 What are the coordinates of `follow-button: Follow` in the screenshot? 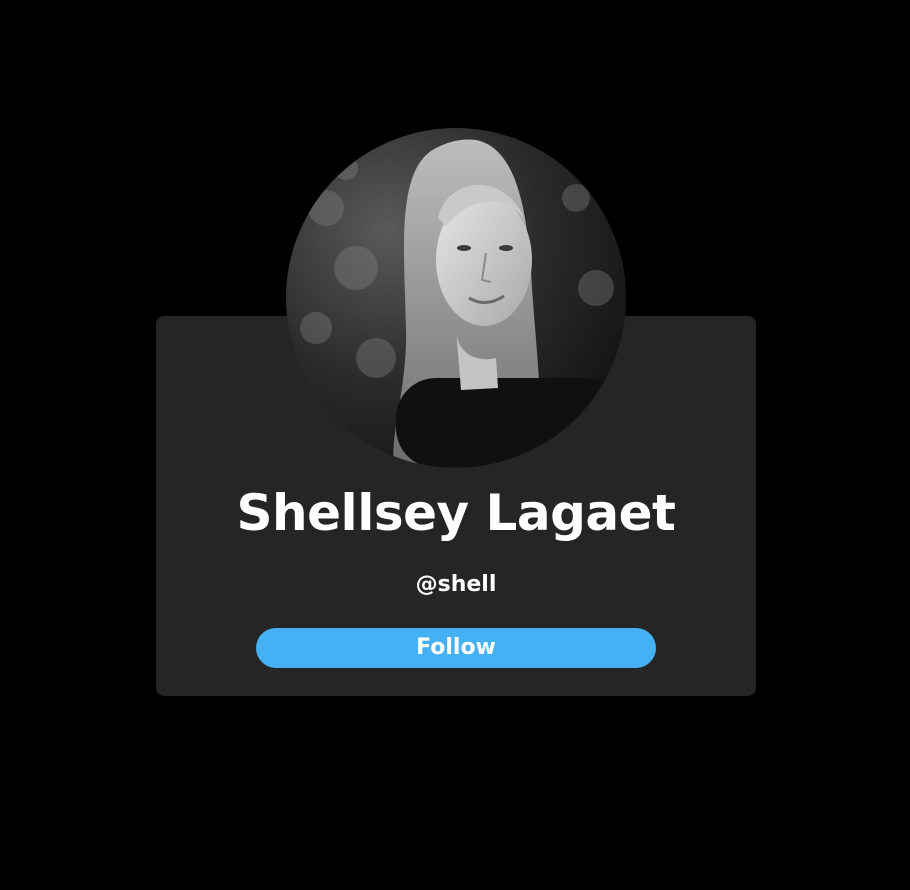 It's located at (456, 648).